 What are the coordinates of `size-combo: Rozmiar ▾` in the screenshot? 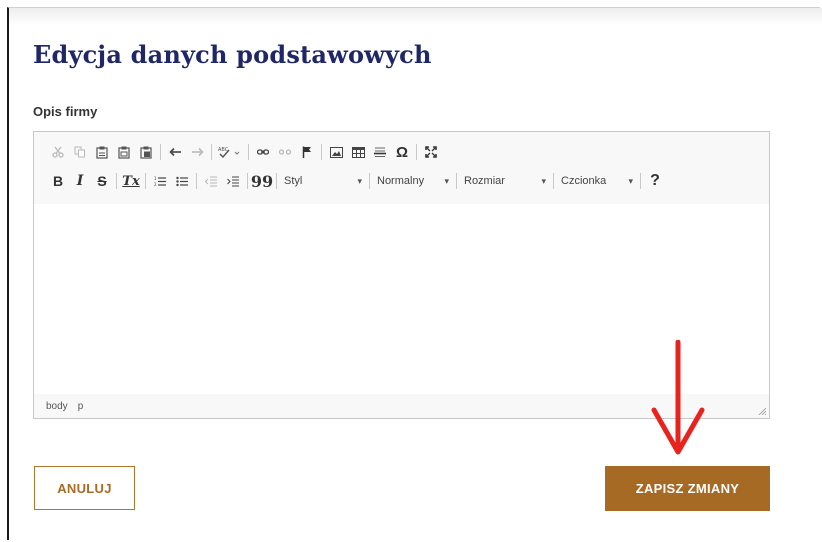 It's located at (505, 181).